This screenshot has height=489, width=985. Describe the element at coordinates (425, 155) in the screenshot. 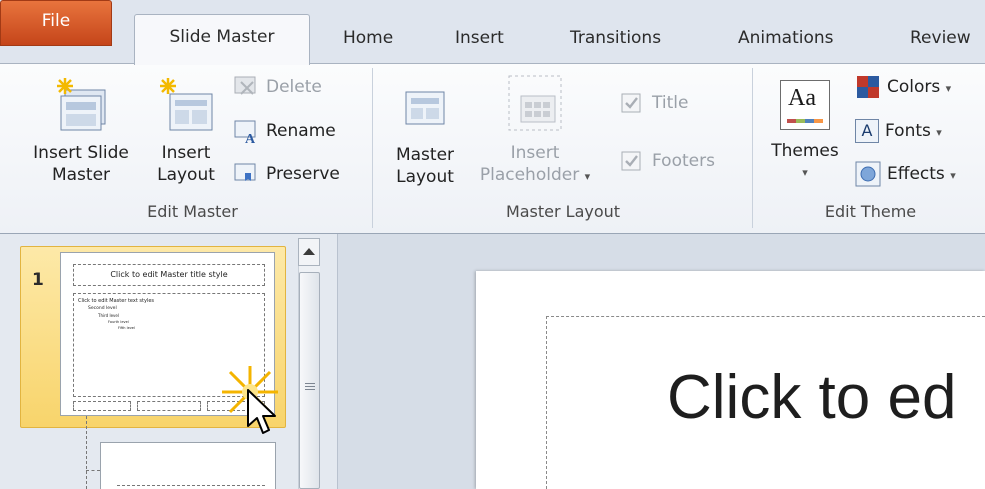

I see `master-layout-label-1: Master` at that location.